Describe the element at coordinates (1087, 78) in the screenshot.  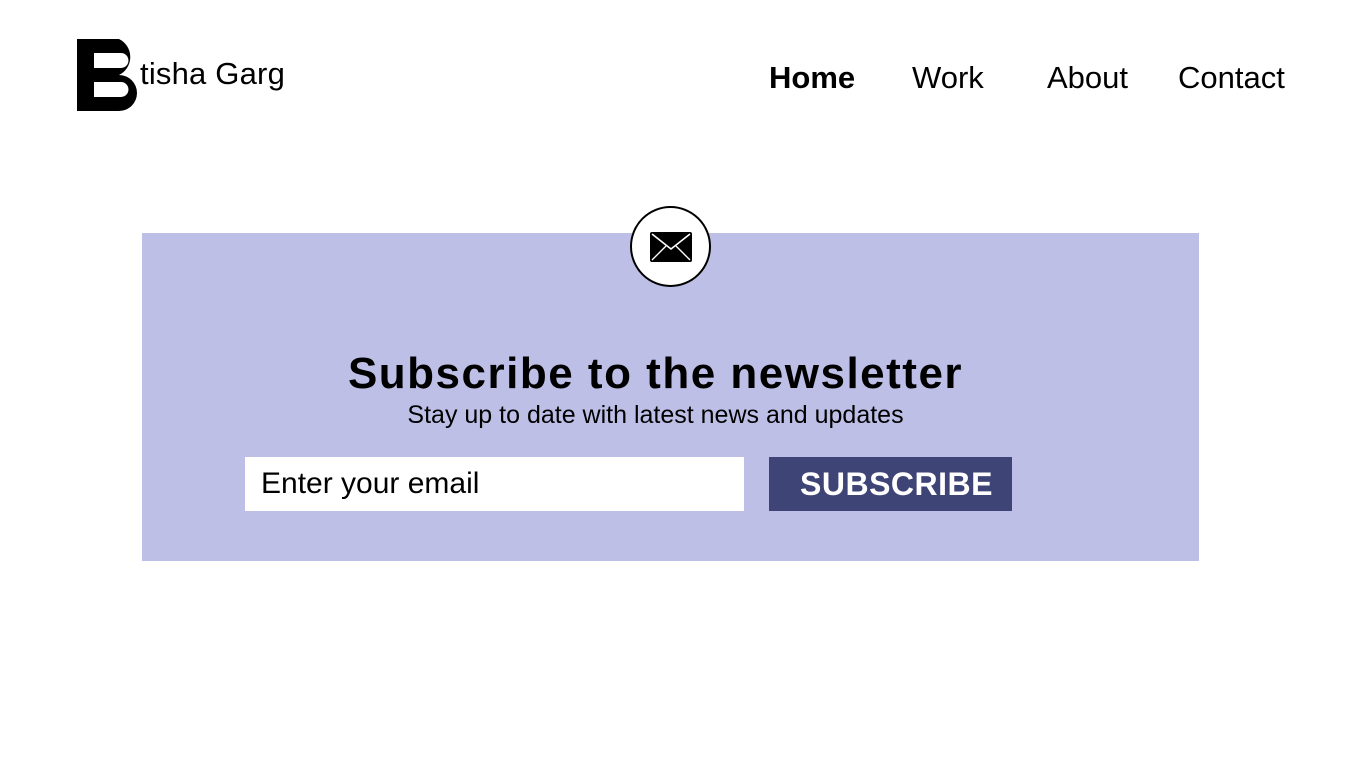
I see `nav-about-link: About` at that location.